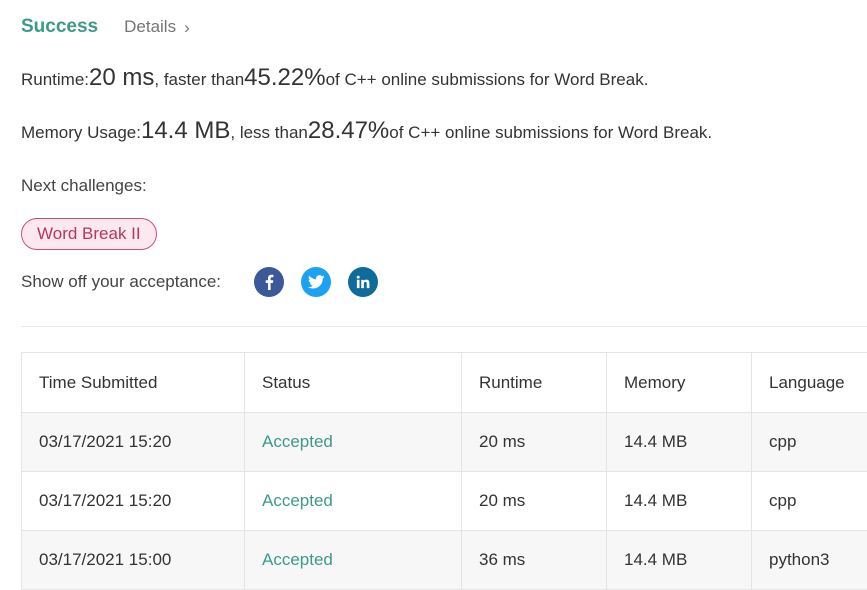 The height and width of the screenshot is (590, 867). I want to click on runtime-value: 20 ms, so click(122, 77).